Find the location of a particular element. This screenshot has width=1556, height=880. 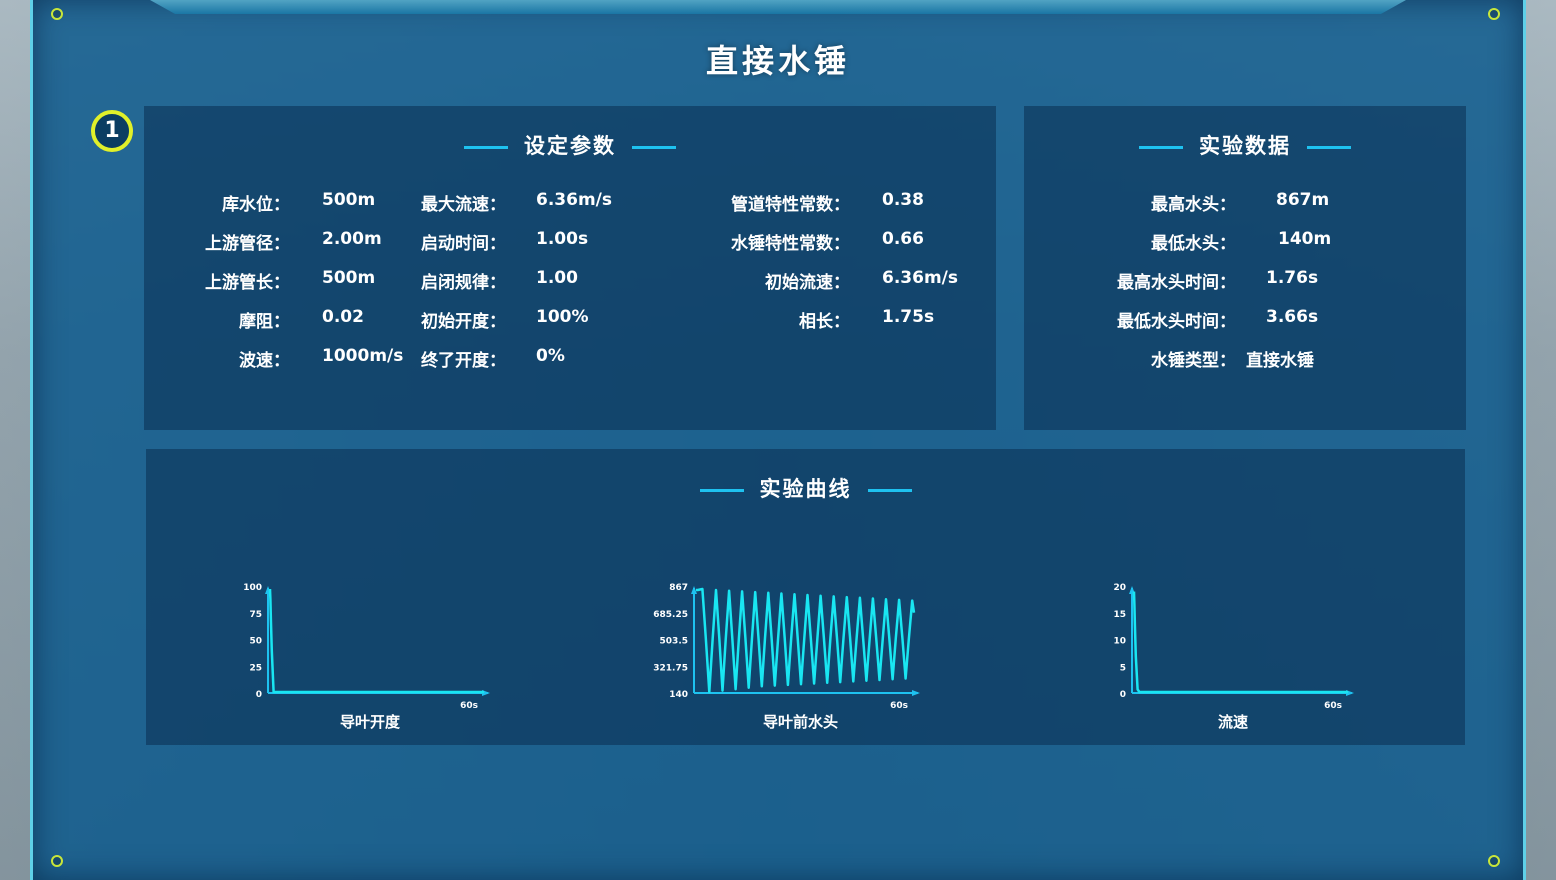

settings-heading-text: 设定参数 is located at coordinates (570, 146).